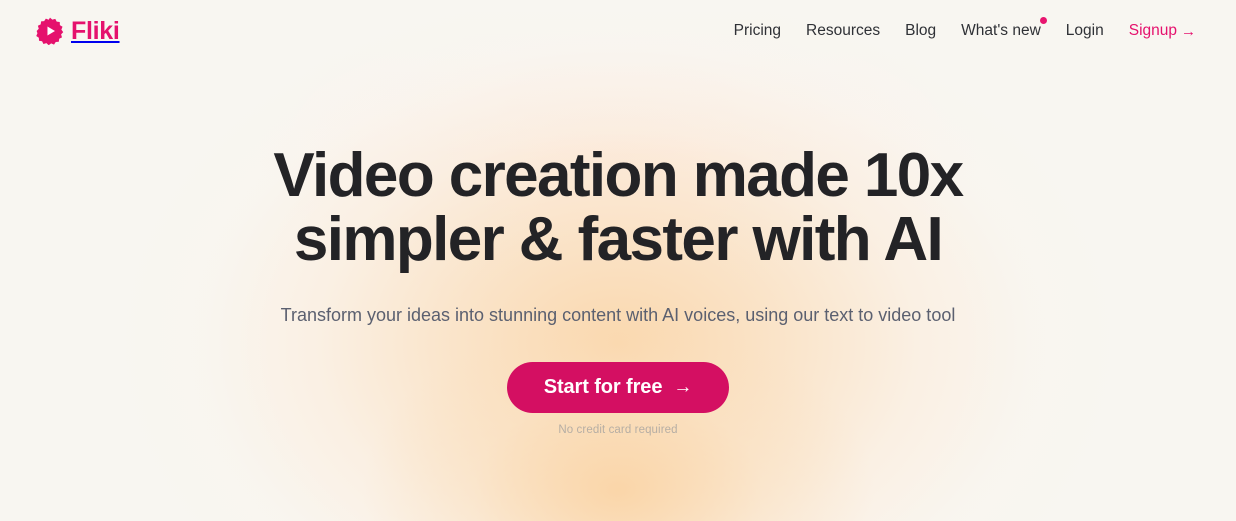 This screenshot has width=1236, height=521. I want to click on nav-link-login: Login, so click(1085, 31).